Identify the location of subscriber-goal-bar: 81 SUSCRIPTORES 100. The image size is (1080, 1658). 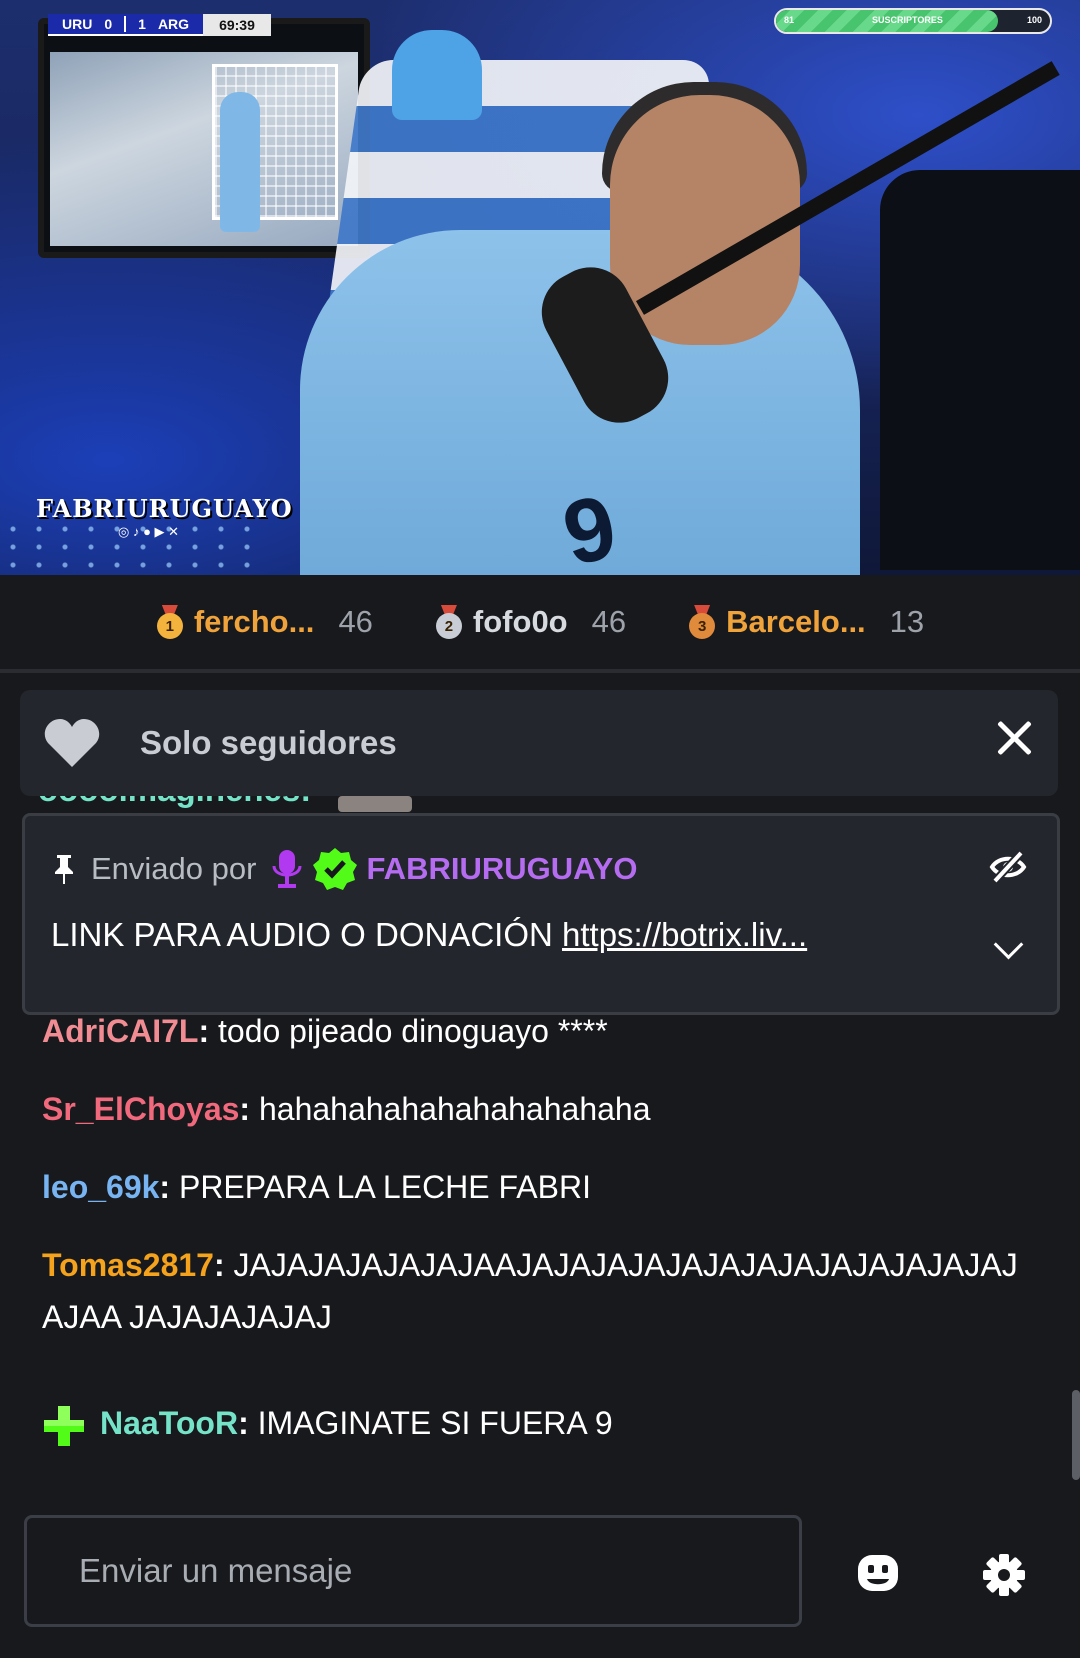
(913, 21).